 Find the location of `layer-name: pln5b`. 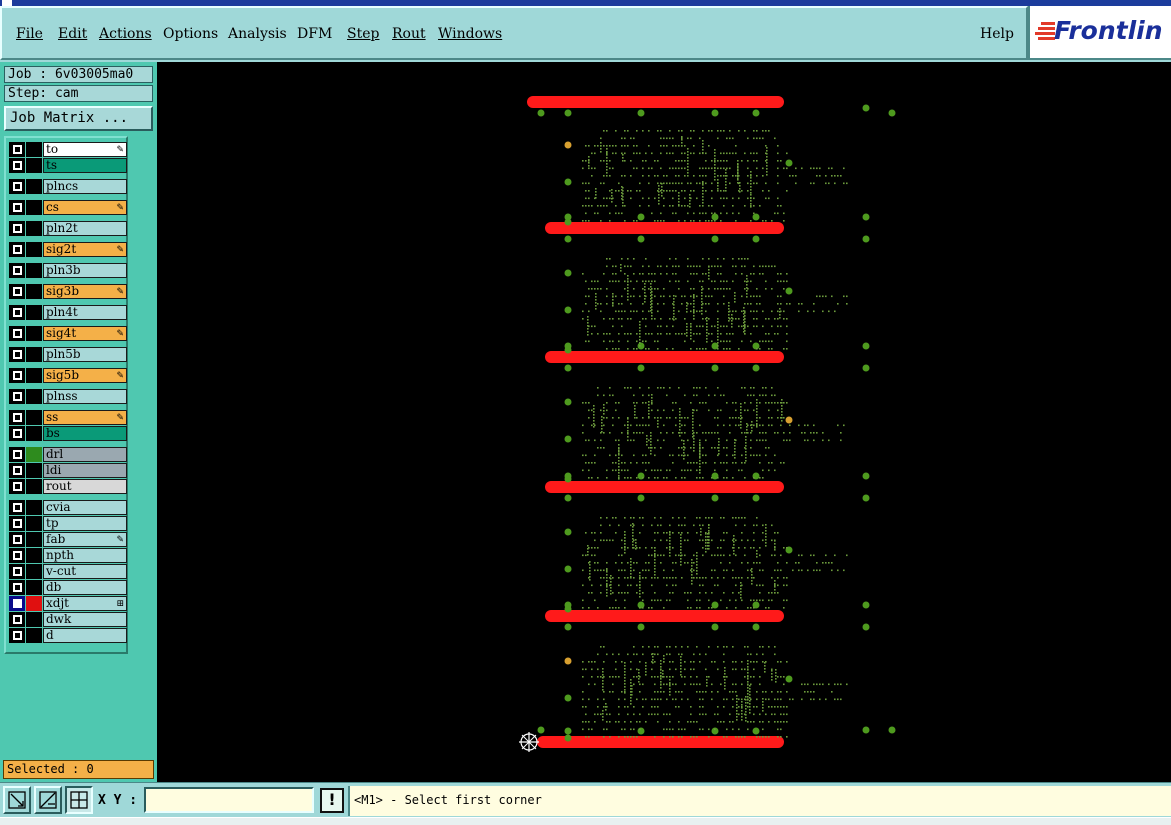

layer-name: pln5b is located at coordinates (85, 354).